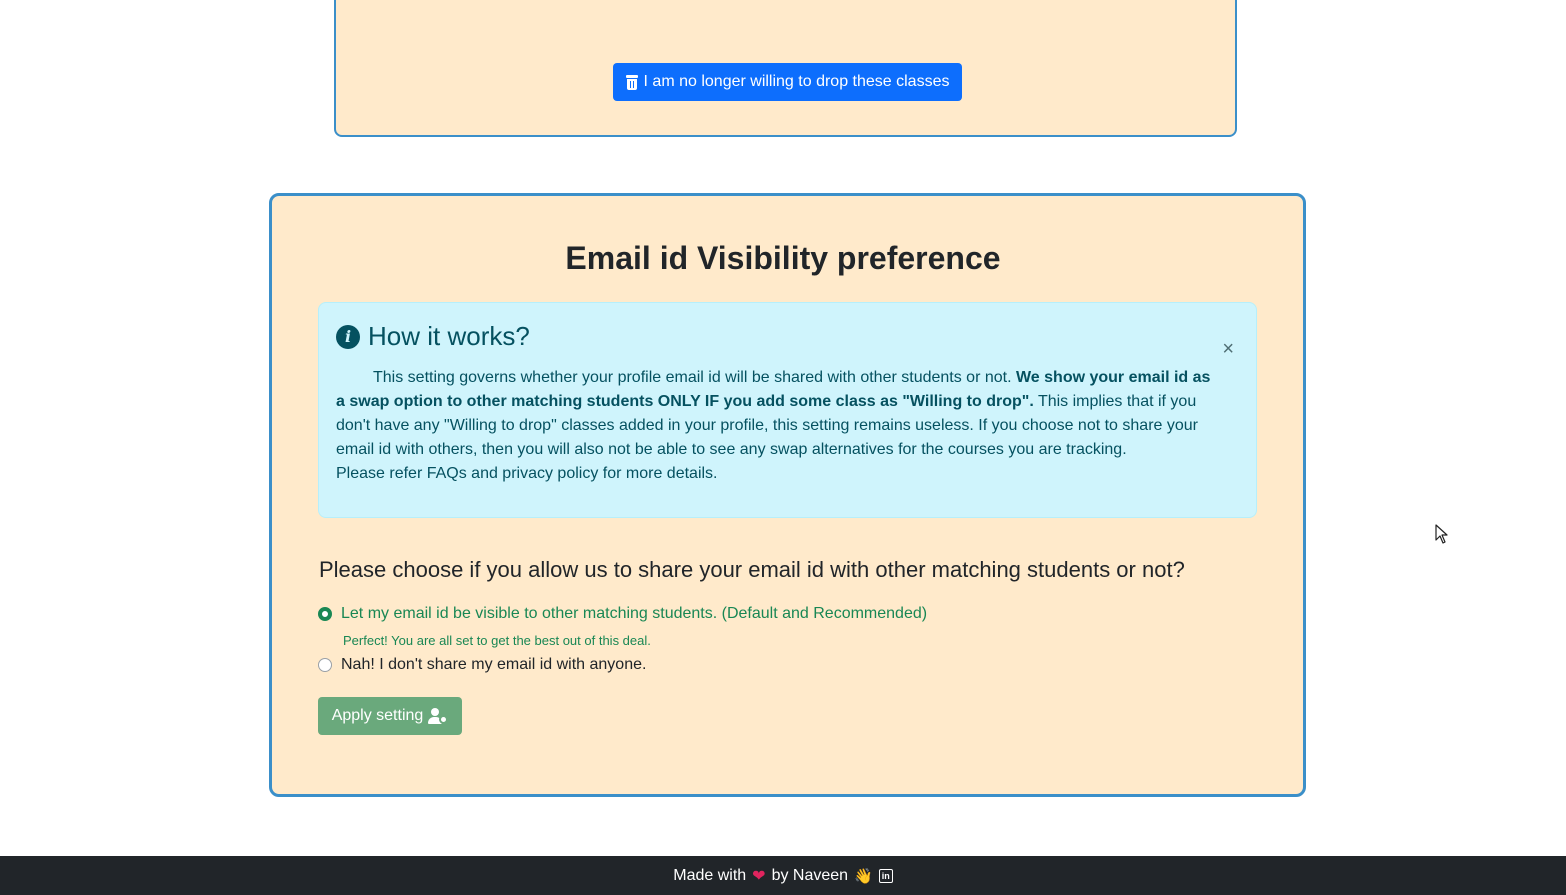  Describe the element at coordinates (1228, 349) in the screenshot. I see `close-icon: ×` at that location.